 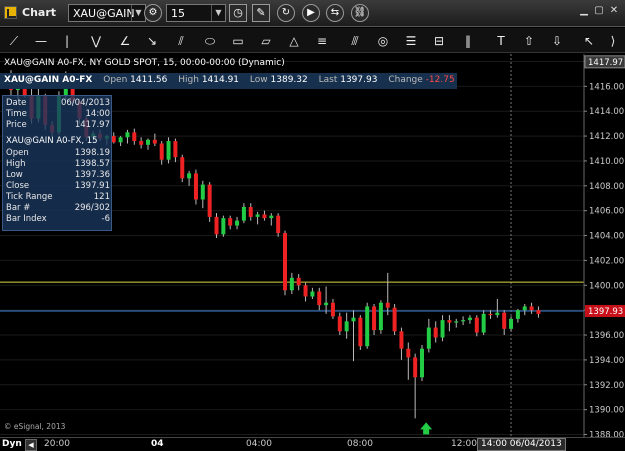 What do you see at coordinates (468, 41) in the screenshot?
I see `cycle-lines-icon: ‖` at bounding box center [468, 41].